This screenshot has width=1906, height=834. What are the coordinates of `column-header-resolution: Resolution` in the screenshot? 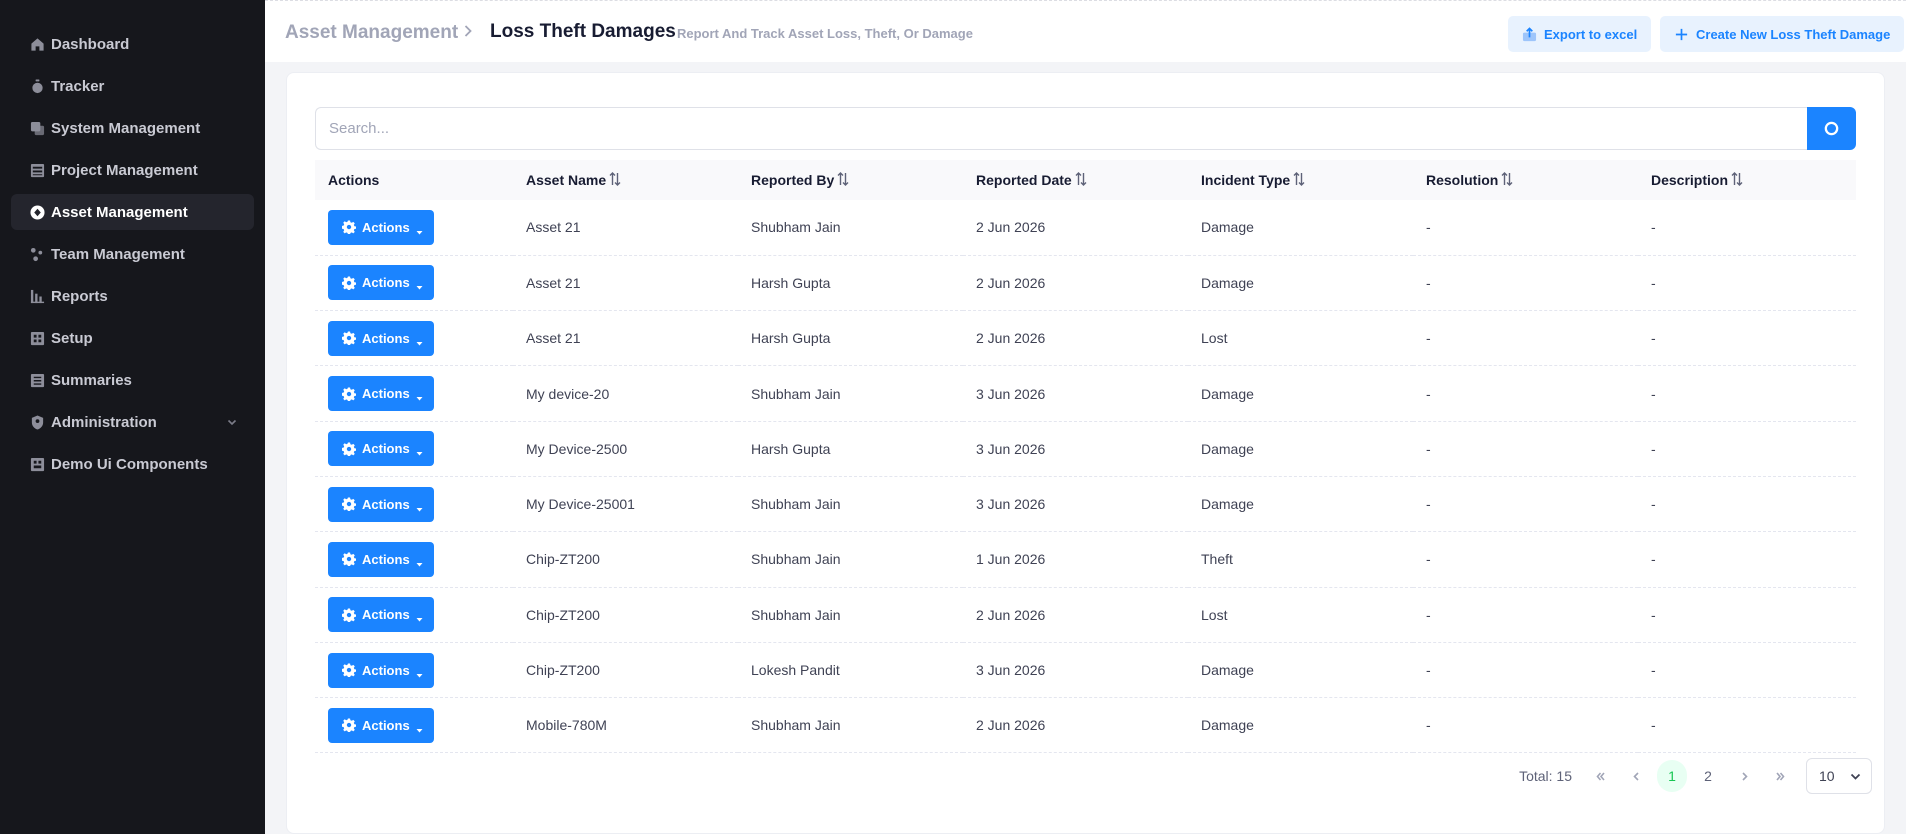 It's located at (1525, 180).